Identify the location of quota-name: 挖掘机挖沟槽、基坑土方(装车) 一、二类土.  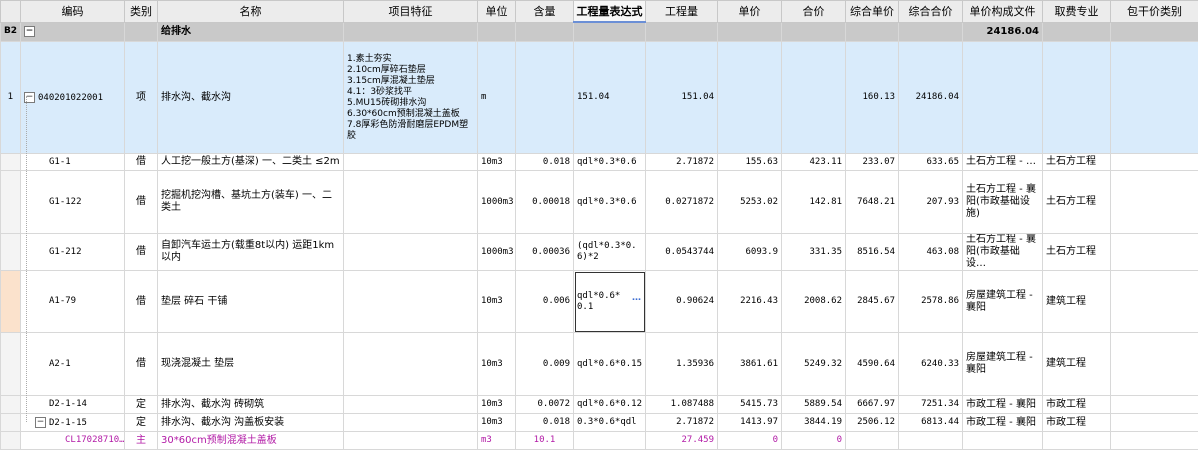
(250, 202).